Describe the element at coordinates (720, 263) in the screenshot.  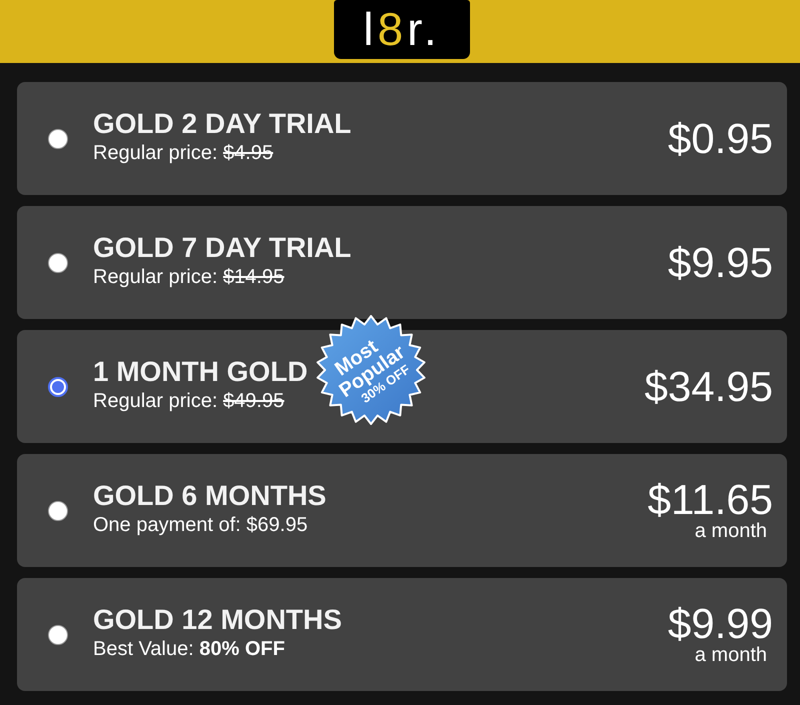
I see `price: $9.95` at that location.